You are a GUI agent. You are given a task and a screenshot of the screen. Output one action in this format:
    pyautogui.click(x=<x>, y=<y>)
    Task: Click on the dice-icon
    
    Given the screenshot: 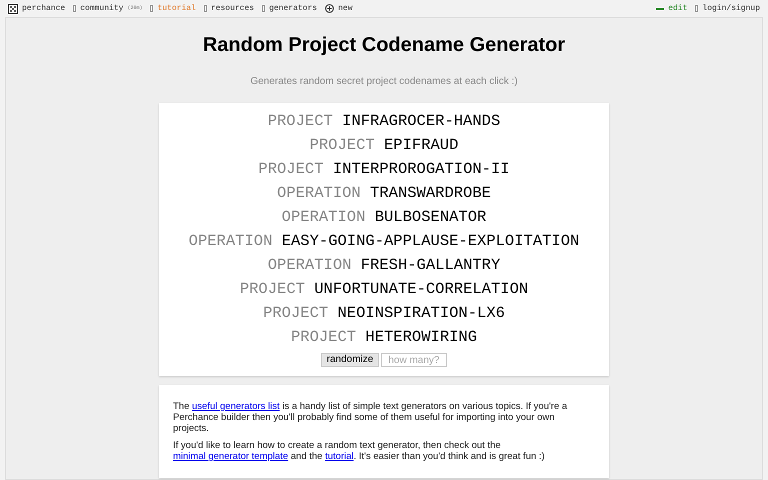 What is the action you would take?
    pyautogui.click(x=13, y=9)
    